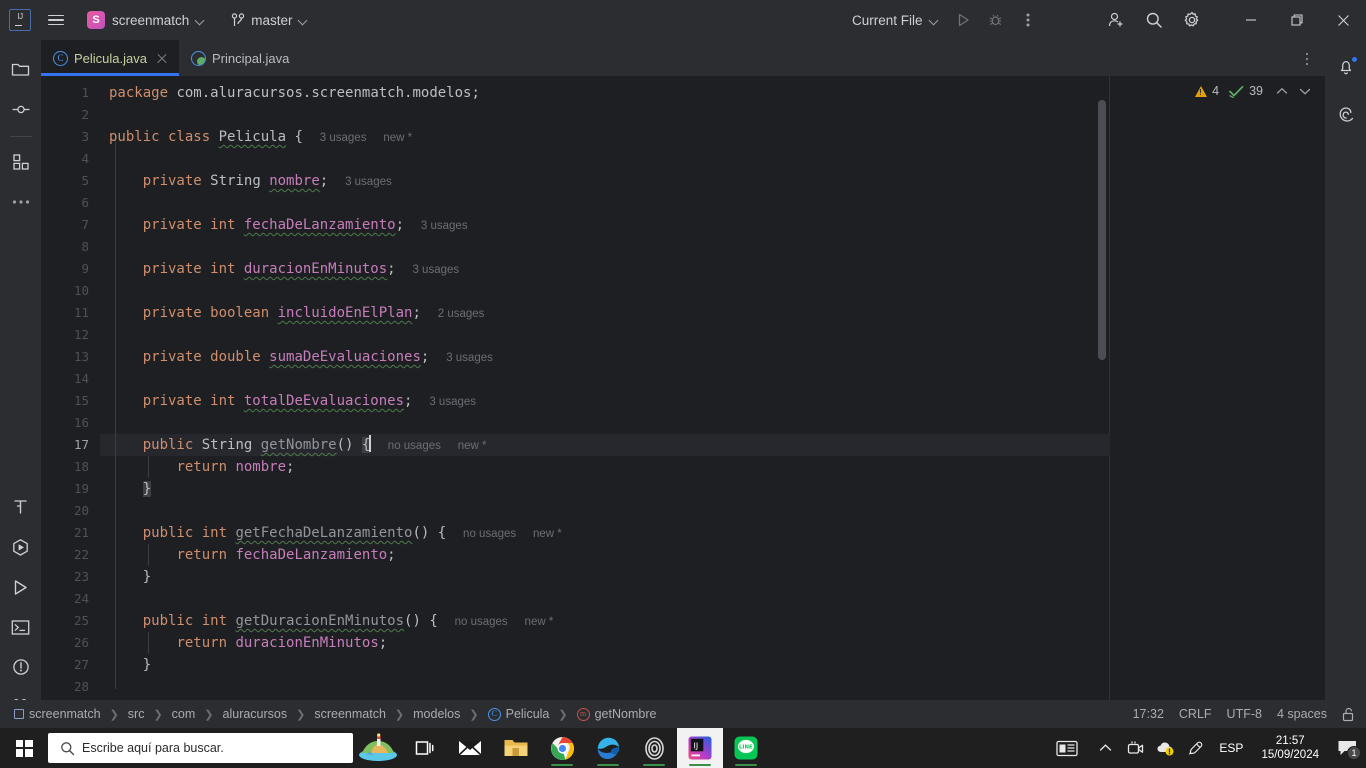 This screenshot has width=1366, height=768. I want to click on maximize-button, so click(1297, 20).